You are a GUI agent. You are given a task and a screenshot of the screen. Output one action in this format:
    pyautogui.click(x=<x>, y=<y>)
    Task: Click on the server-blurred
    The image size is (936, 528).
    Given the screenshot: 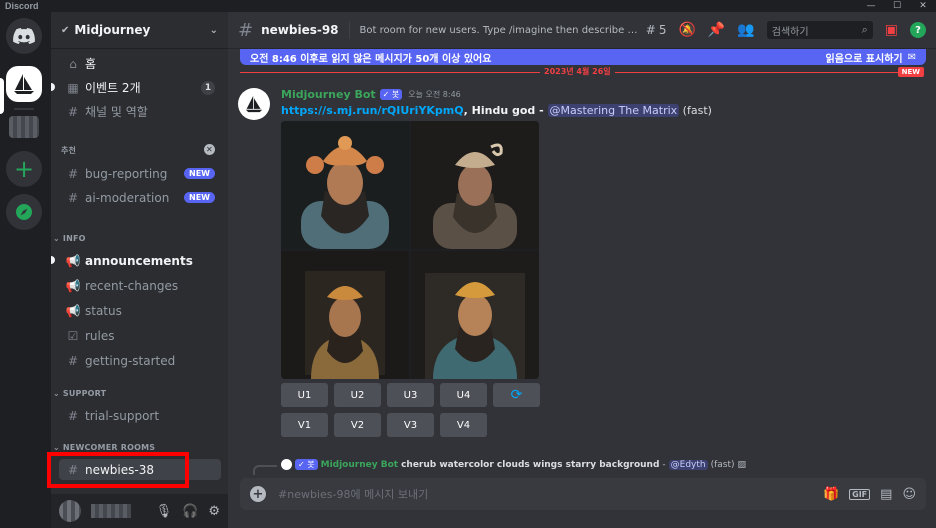 What is the action you would take?
    pyautogui.click(x=24, y=127)
    